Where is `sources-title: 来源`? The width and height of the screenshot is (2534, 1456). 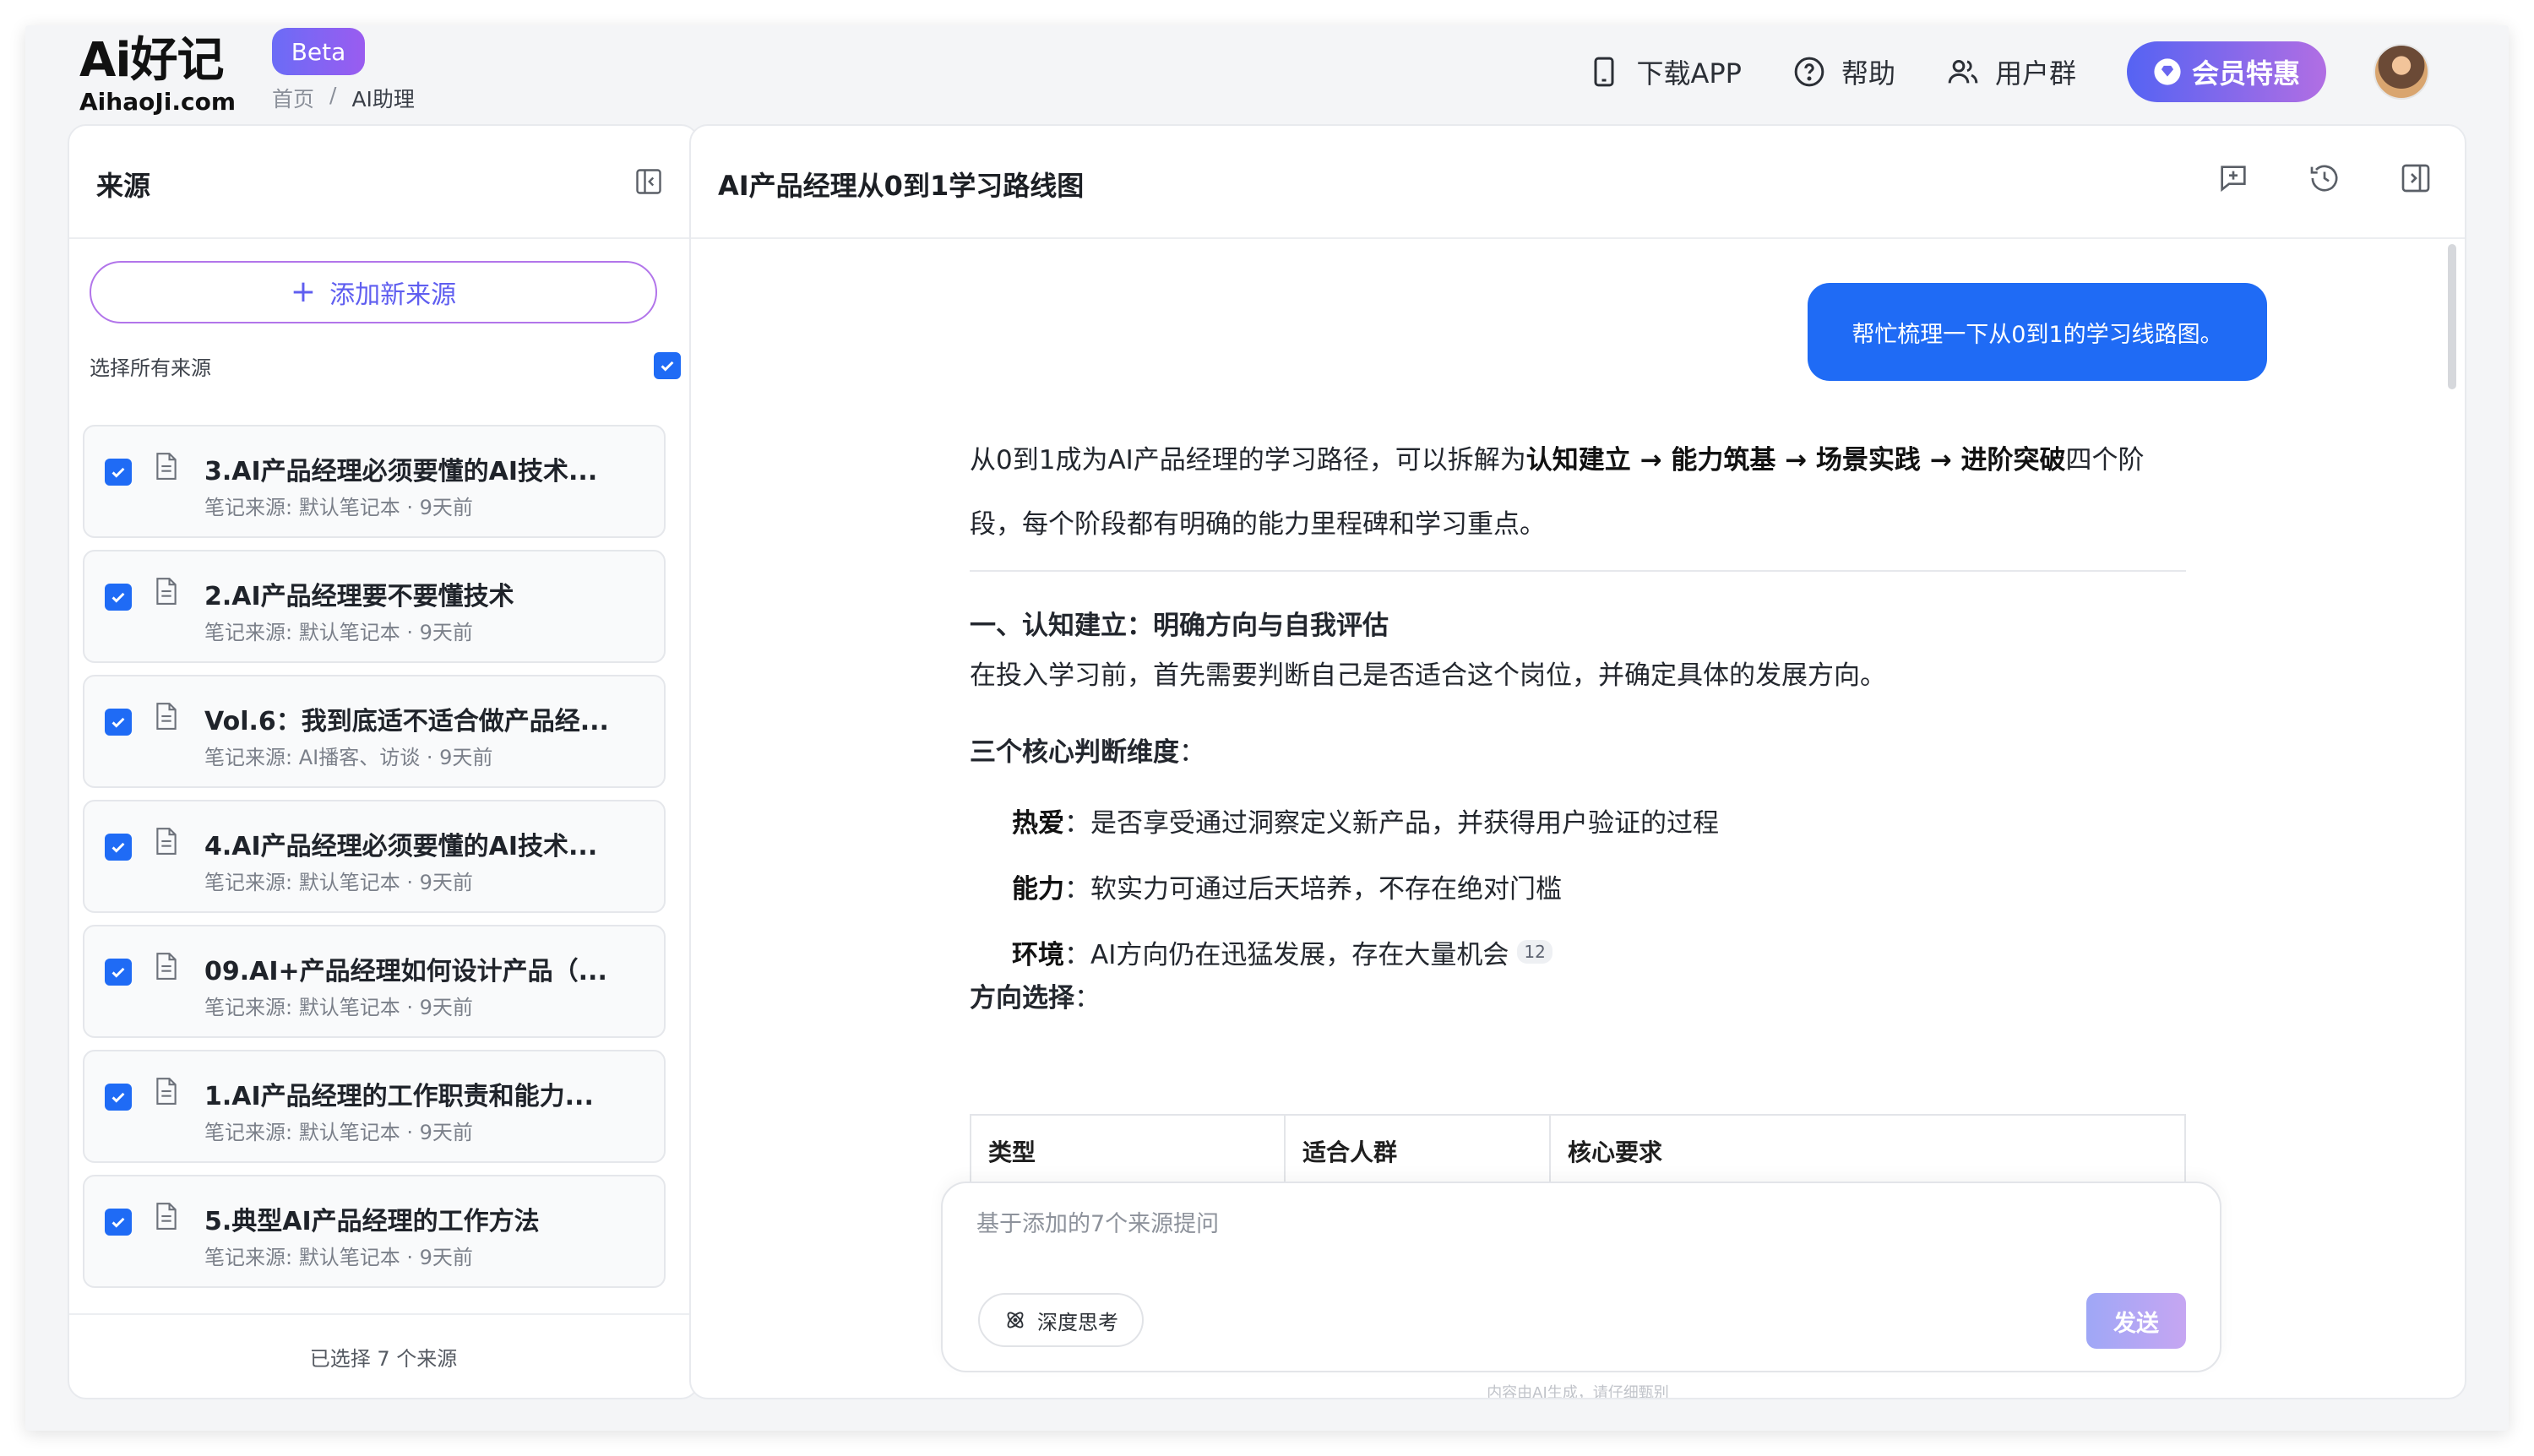
sources-title: 来源 is located at coordinates (123, 186).